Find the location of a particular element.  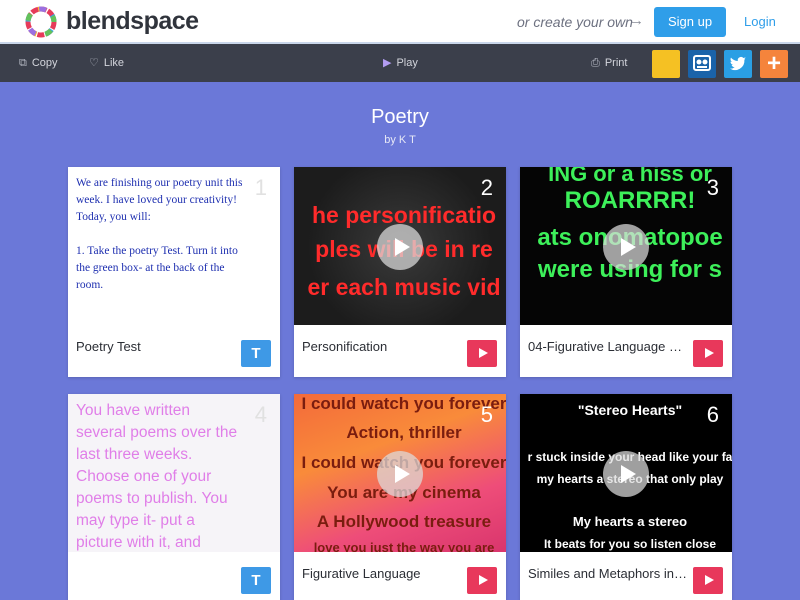

video-text-line: Action, thriller is located at coordinates (404, 432).